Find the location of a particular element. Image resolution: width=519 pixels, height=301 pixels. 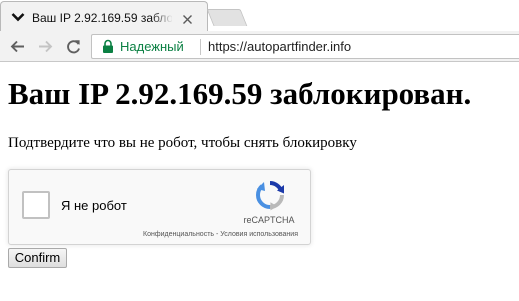

address-bar: Надежный https://autopartfinder.info is located at coordinates (305, 46).